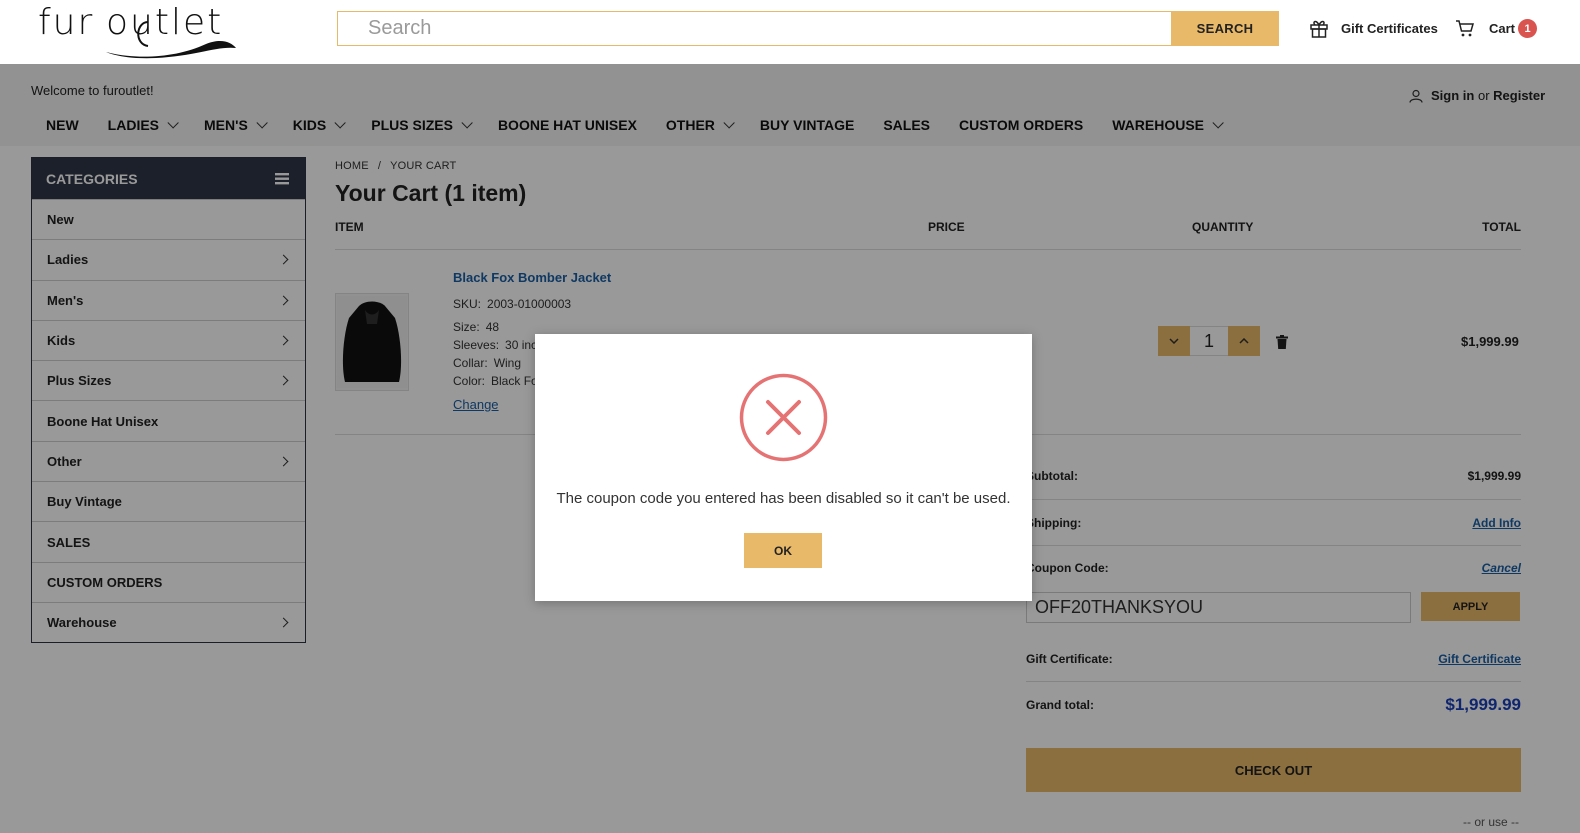 Image resolution: width=1580 pixels, height=833 pixels. Describe the element at coordinates (1502, 28) in the screenshot. I see `cart-label: Cart` at that location.